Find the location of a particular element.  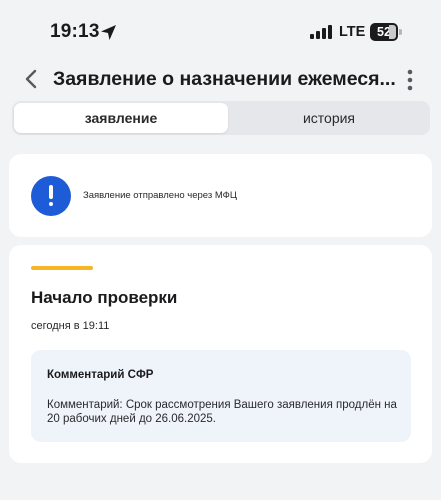

battery-icon: 52 is located at coordinates (386, 32).